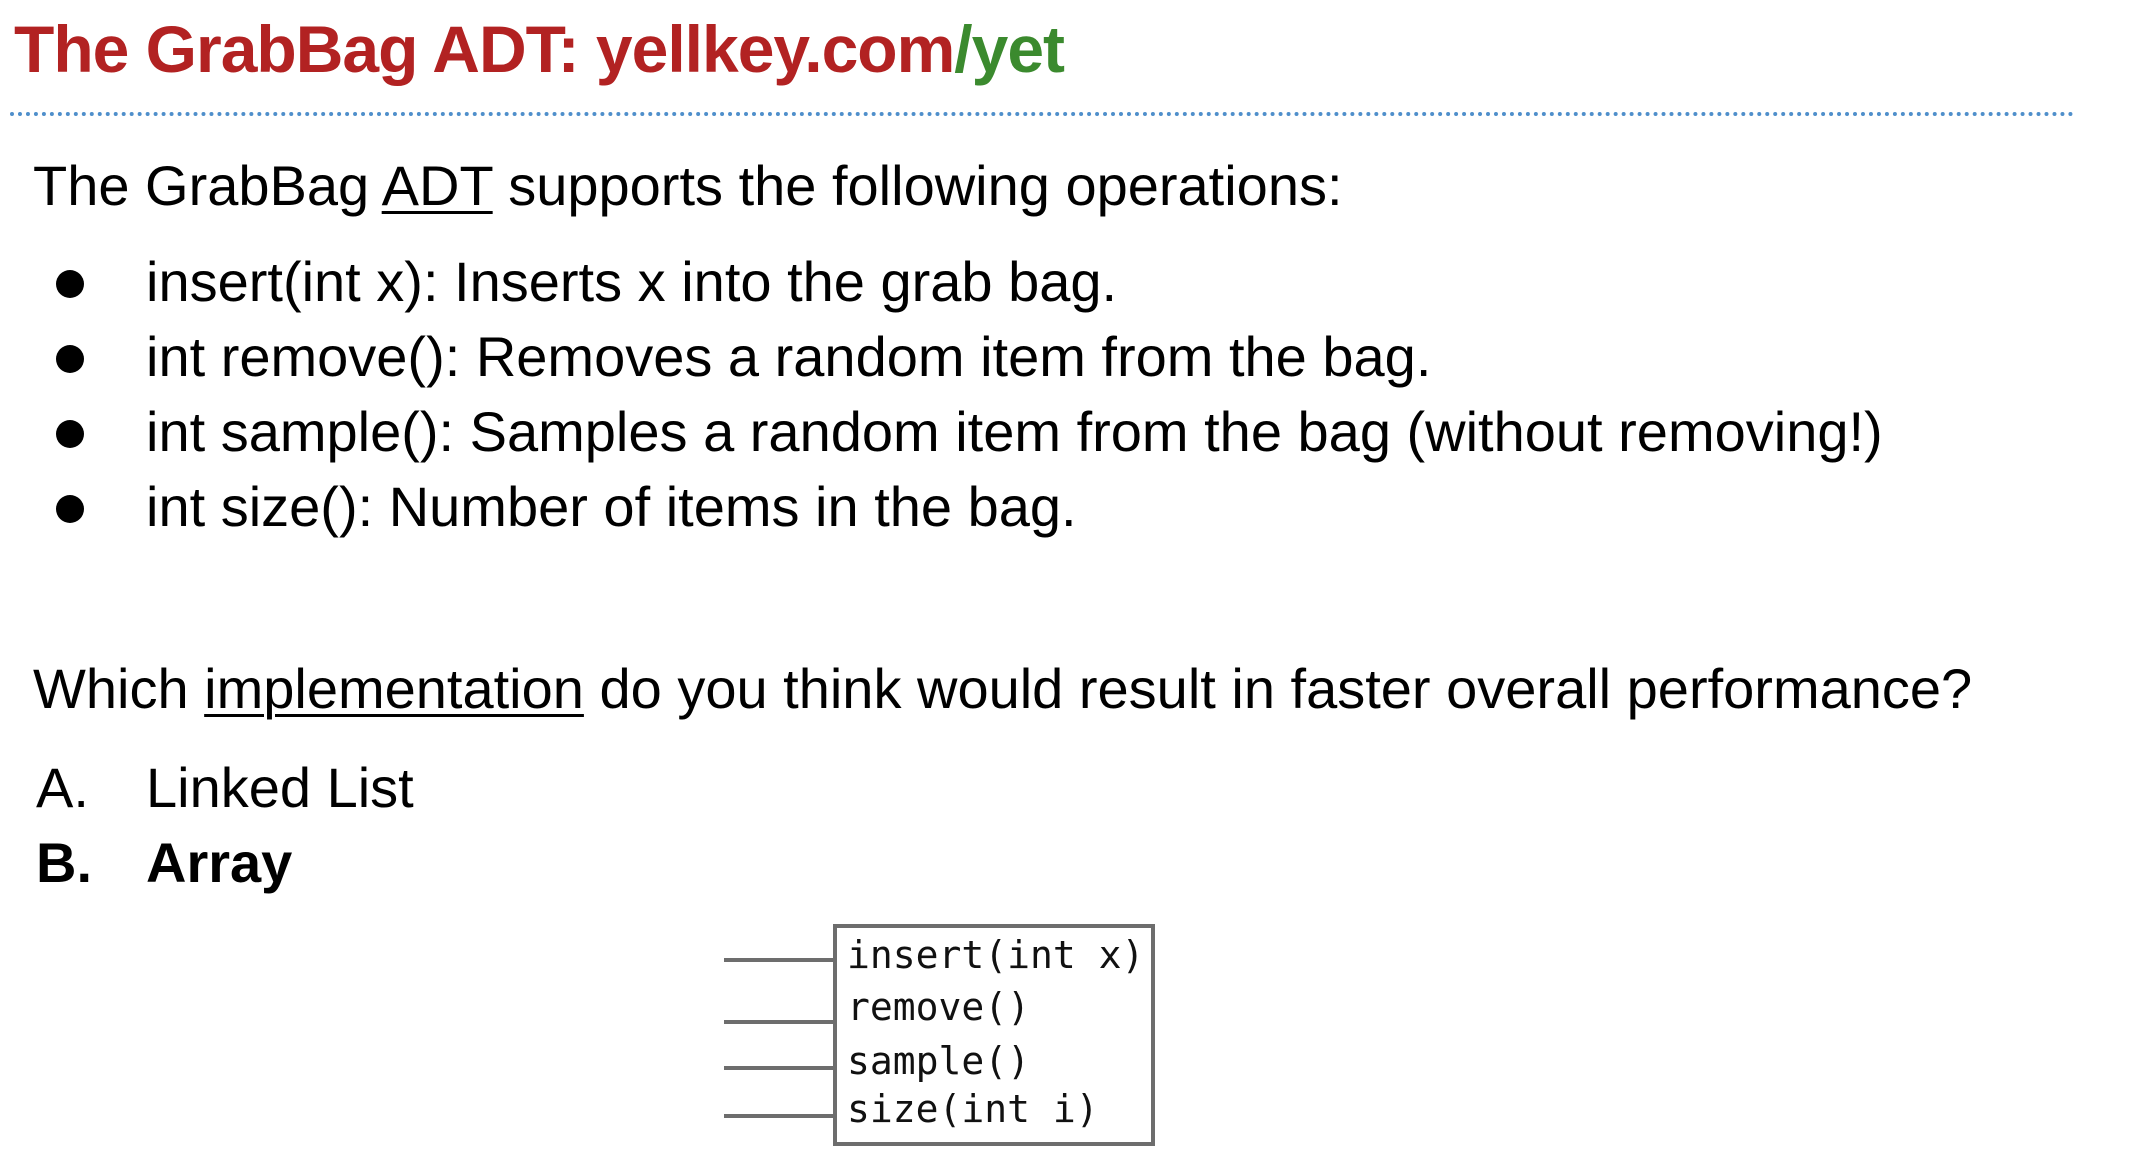 The image size is (2134, 1174). What do you see at coordinates (996, 955) in the screenshot?
I see `interface-method: insert(int x)` at bounding box center [996, 955].